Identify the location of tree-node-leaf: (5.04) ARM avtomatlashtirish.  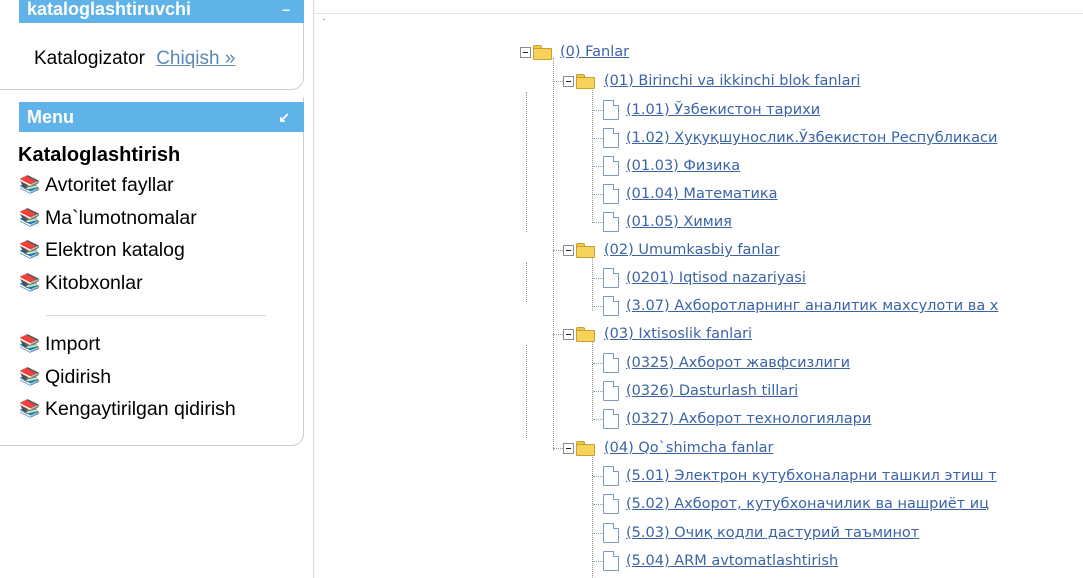
(715, 561).